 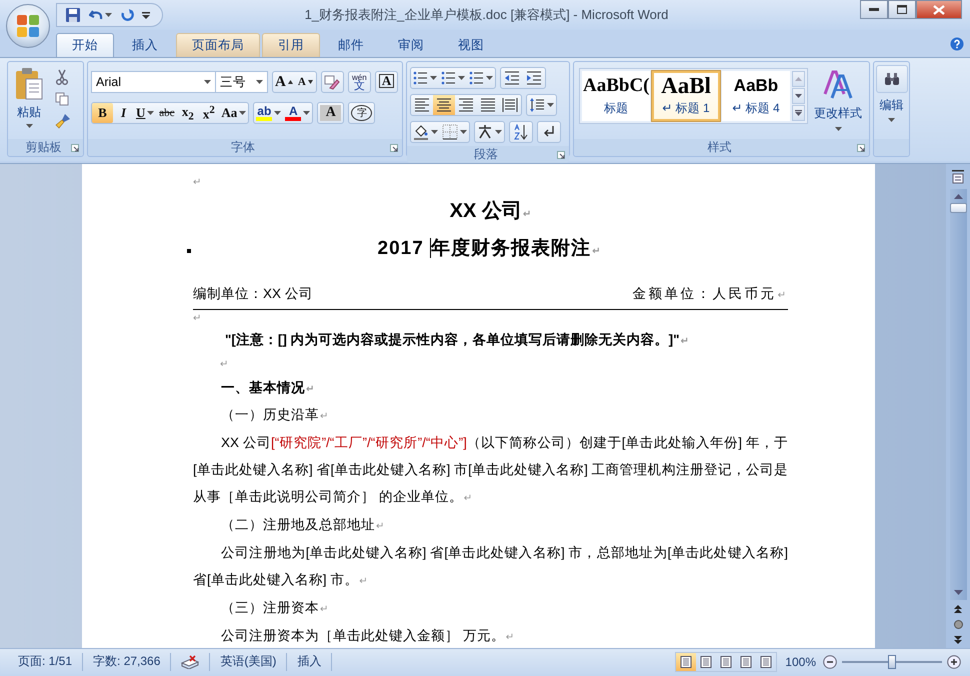 I want to click on enclose-character-button: 字, so click(x=361, y=113).